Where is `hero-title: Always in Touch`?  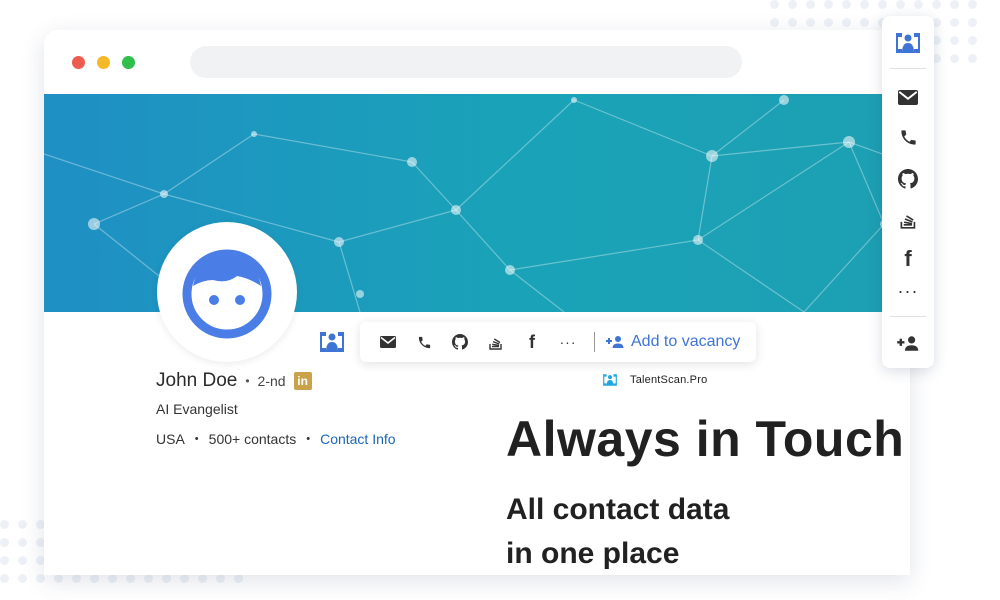
hero-title: Always in Touch is located at coordinates (705, 439).